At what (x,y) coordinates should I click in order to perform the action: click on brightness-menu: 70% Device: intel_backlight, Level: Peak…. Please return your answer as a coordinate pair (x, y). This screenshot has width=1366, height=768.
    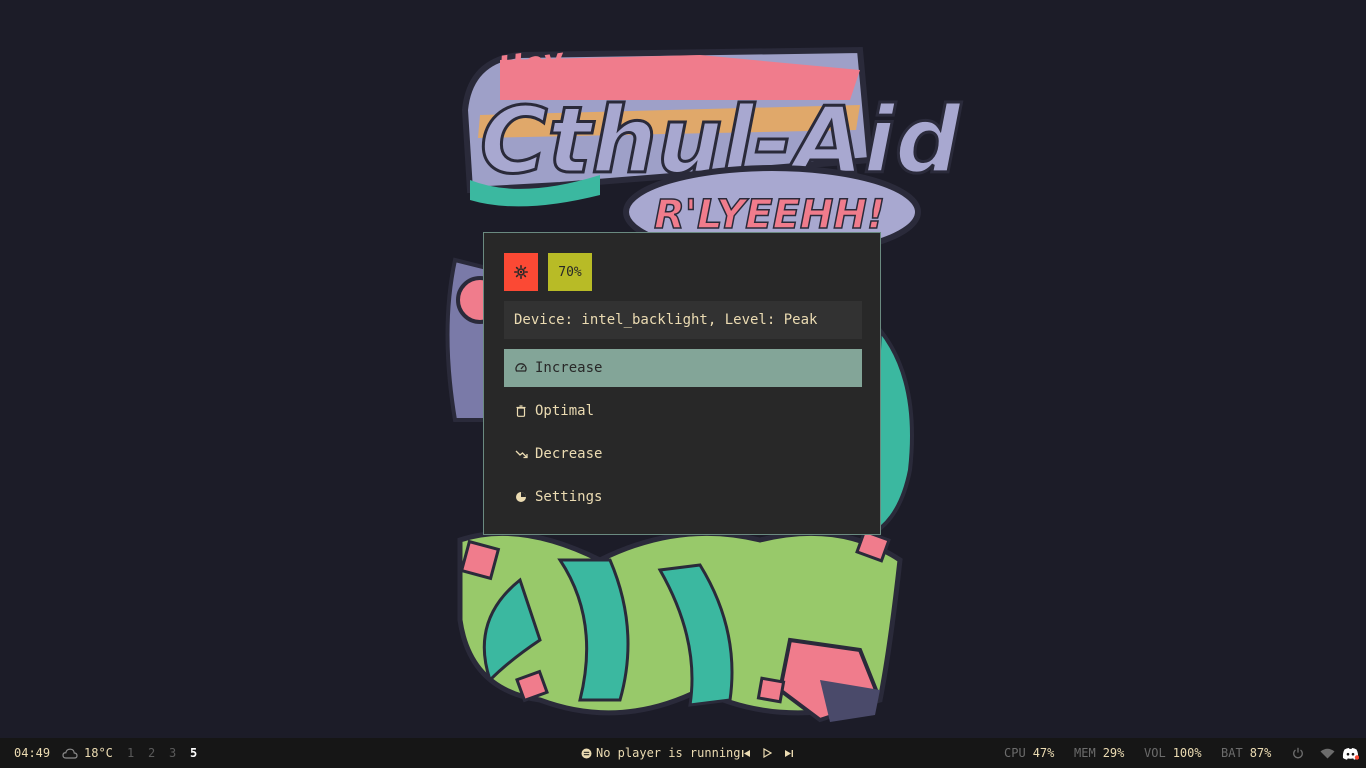
    Looking at the image, I should click on (682, 383).